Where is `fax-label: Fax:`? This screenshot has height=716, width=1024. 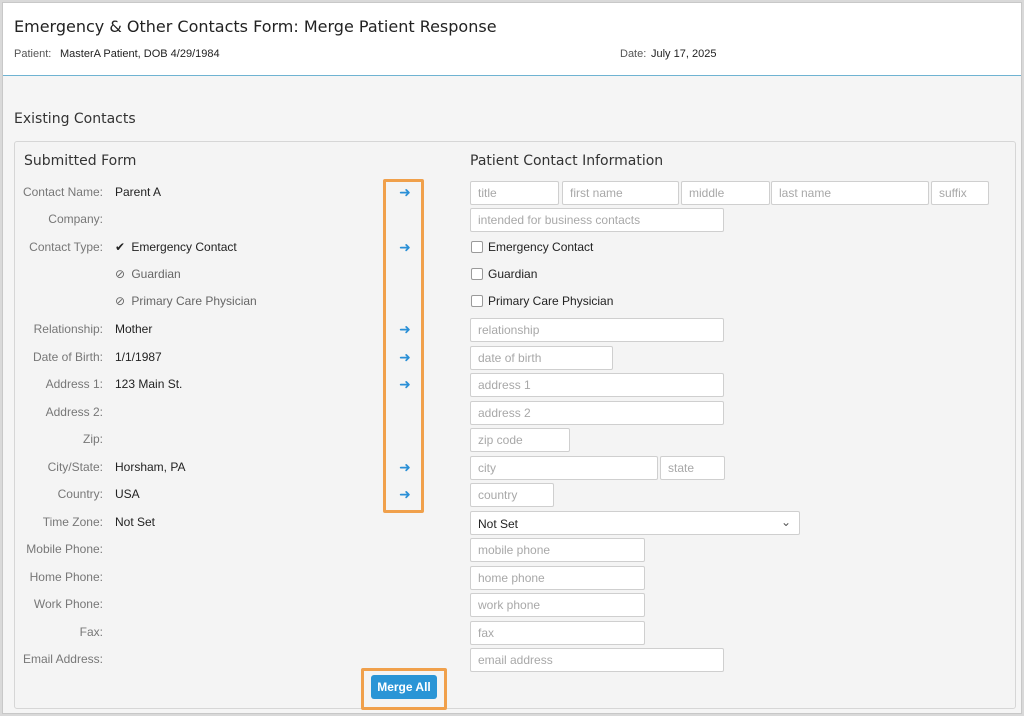
fax-label: Fax: is located at coordinates (91, 632).